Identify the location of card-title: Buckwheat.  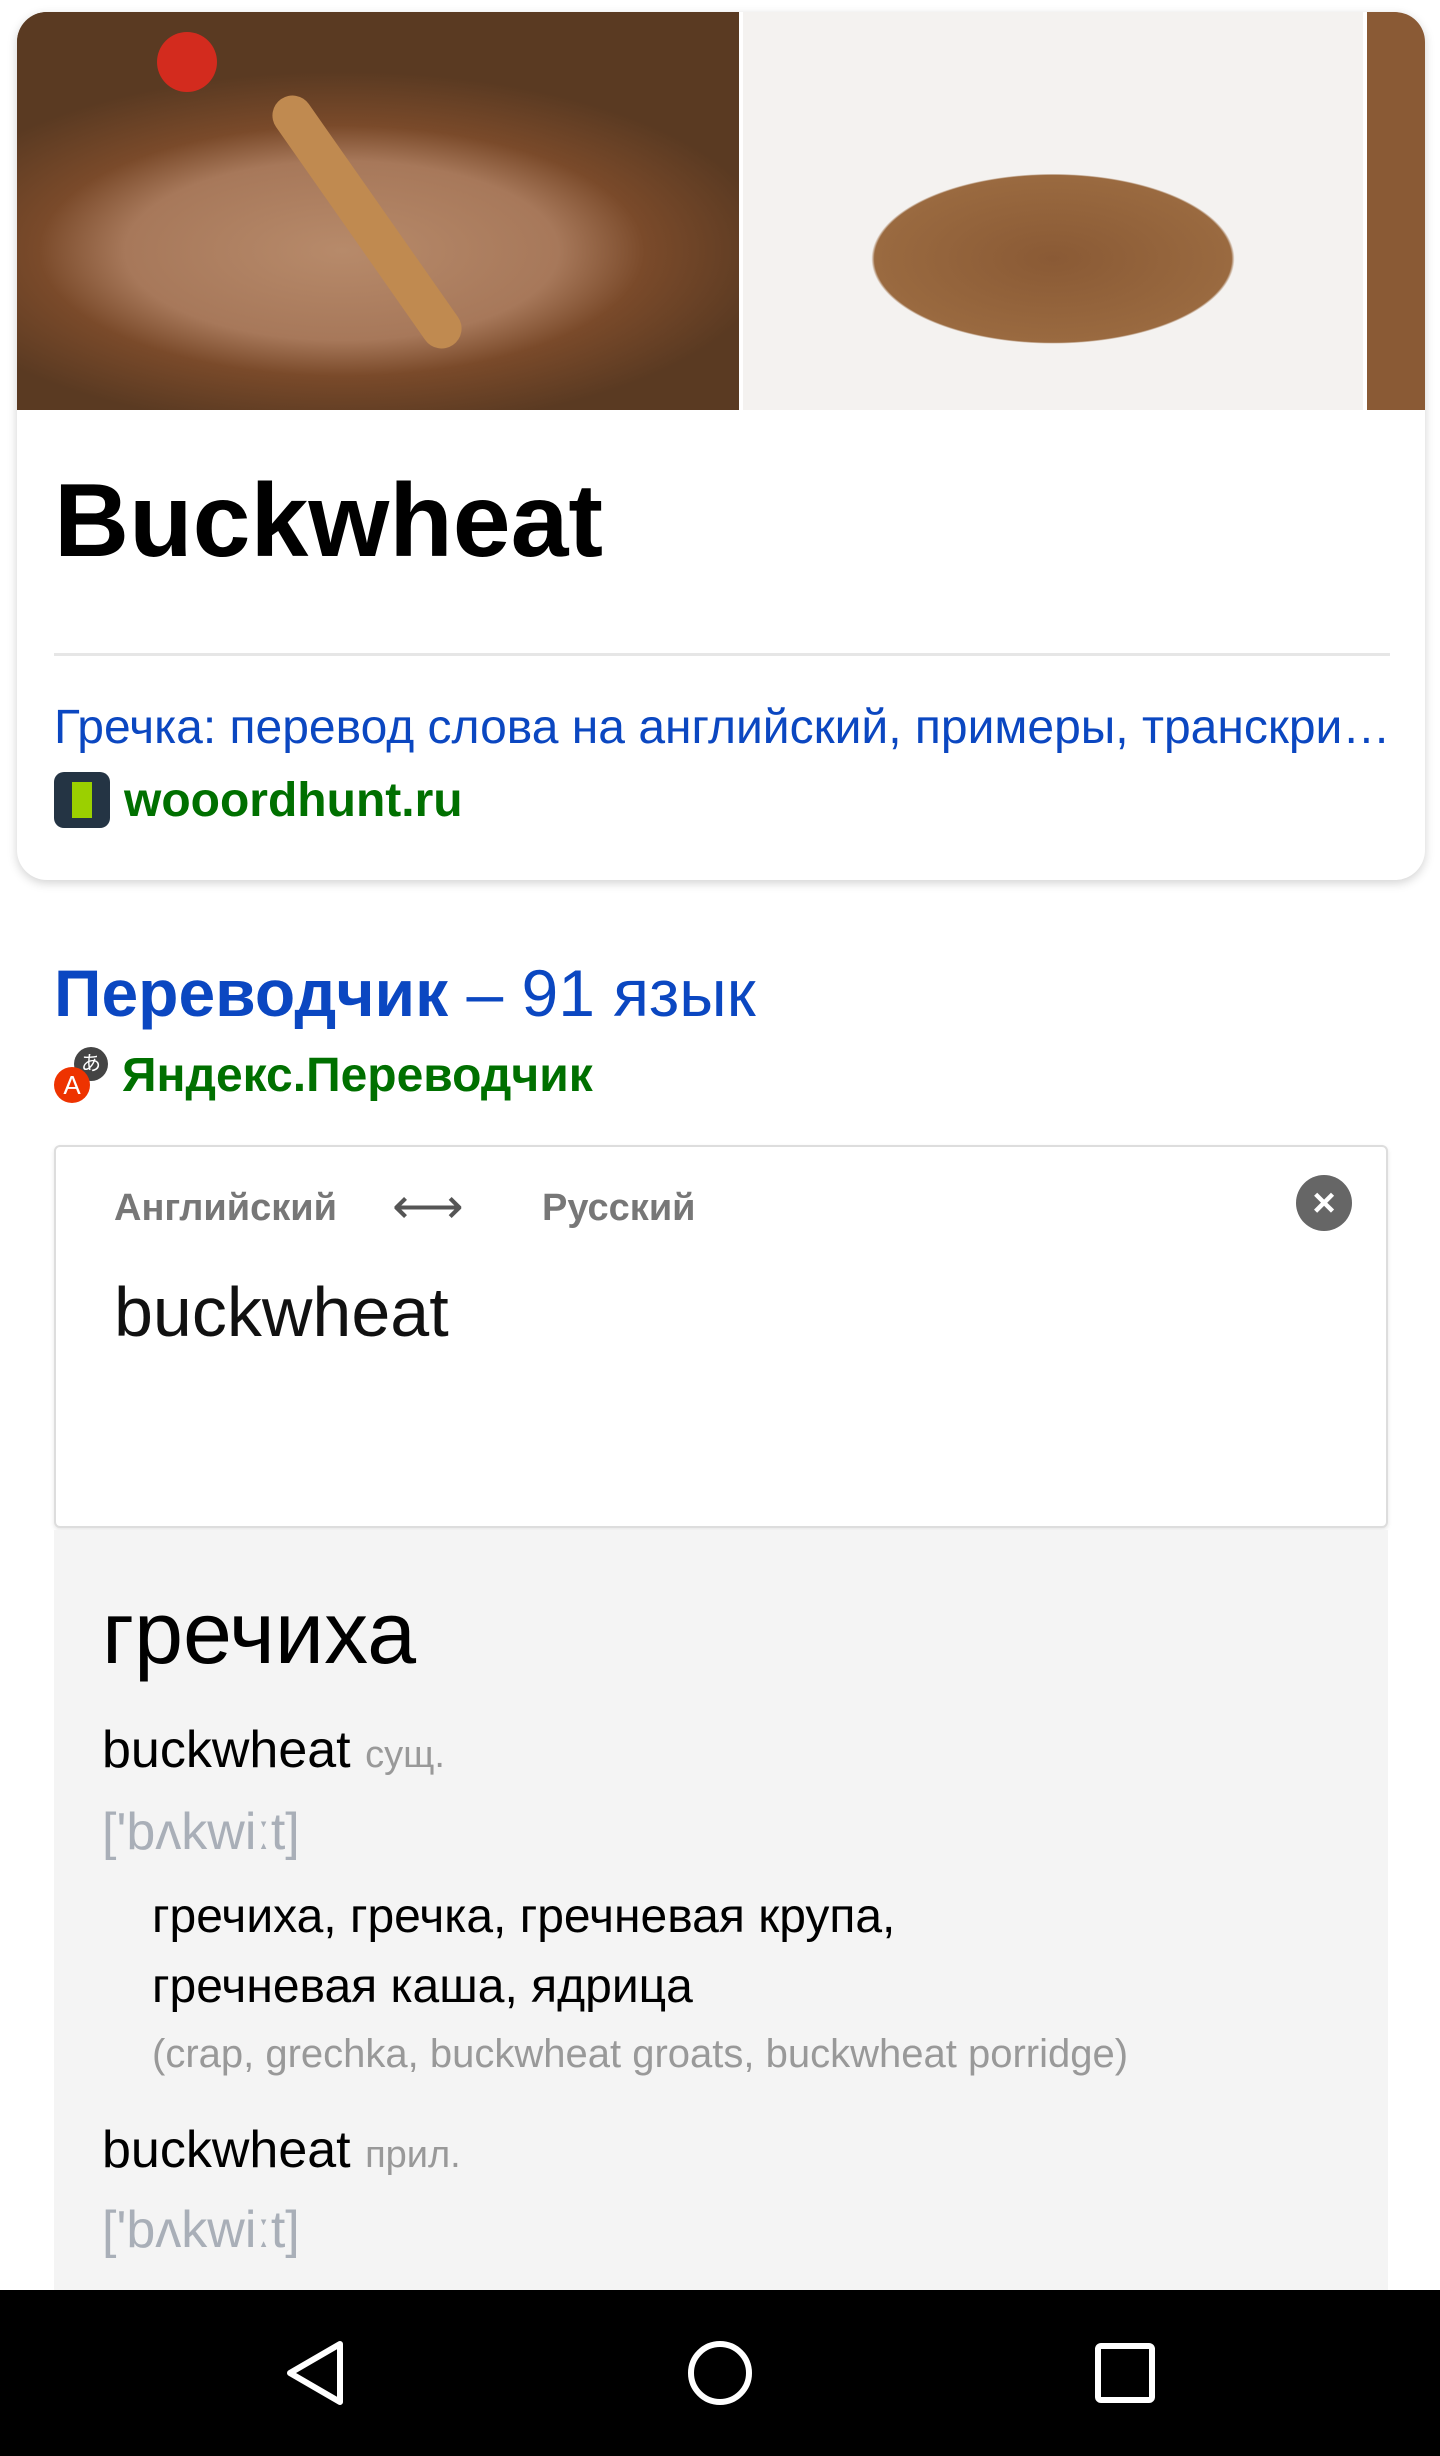
(329, 521).